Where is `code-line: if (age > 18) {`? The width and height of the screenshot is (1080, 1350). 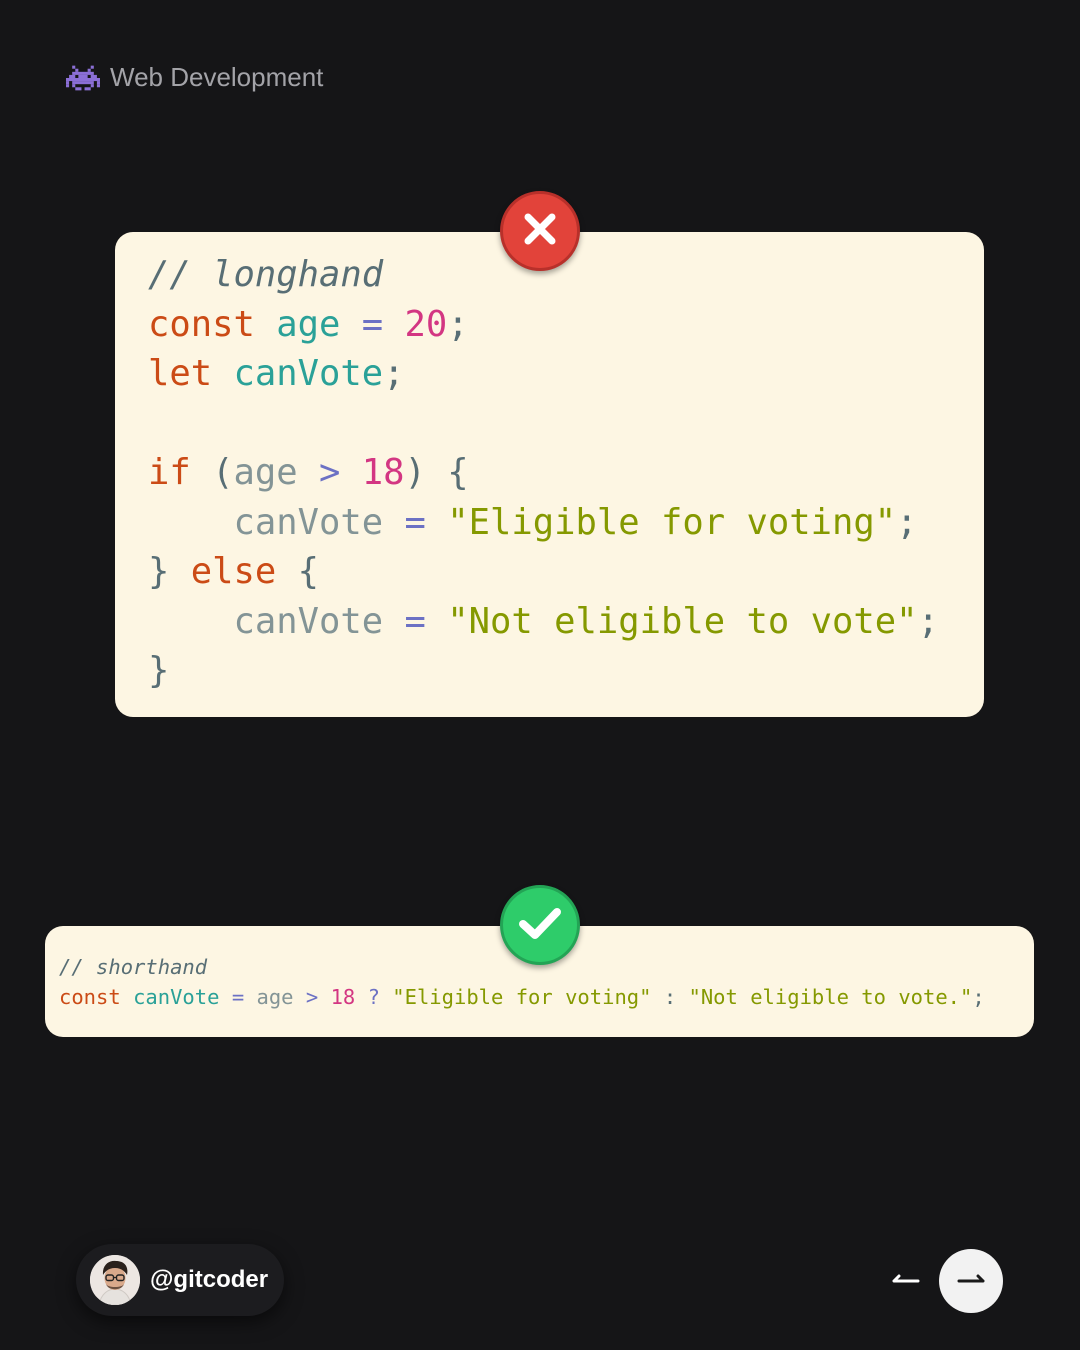 code-line: if (age > 18) { is located at coordinates (566, 473).